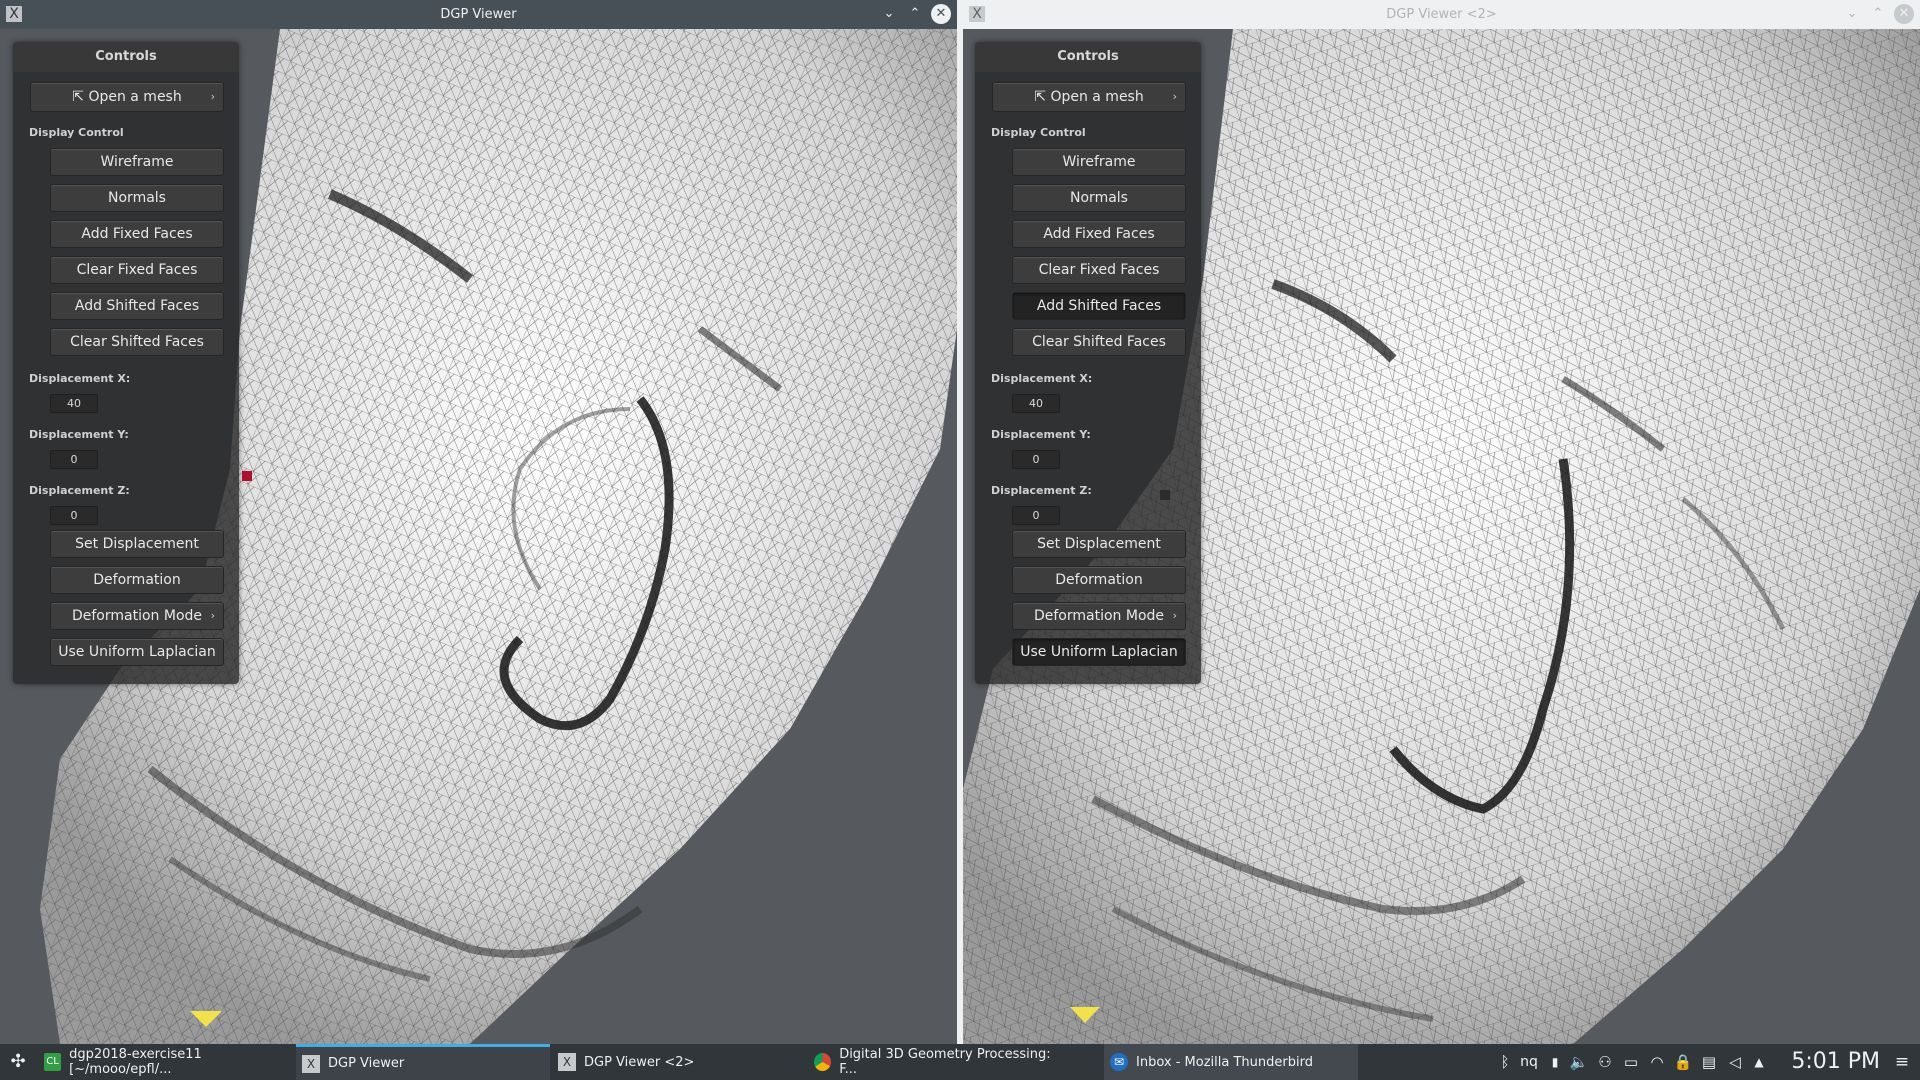 The image size is (1920, 1080). Describe the element at coordinates (247, 476) in the screenshot. I see `fixed-face-marker` at that location.